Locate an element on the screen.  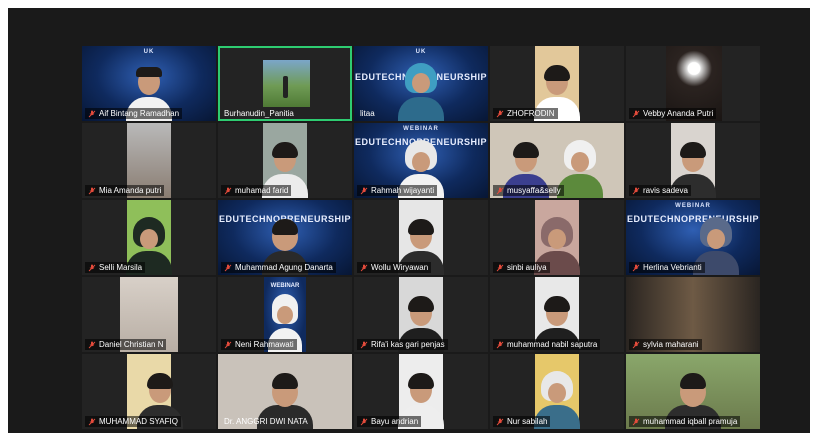
participant-name-label: Vebby Ananda Putri is located at coordinates (673, 113).